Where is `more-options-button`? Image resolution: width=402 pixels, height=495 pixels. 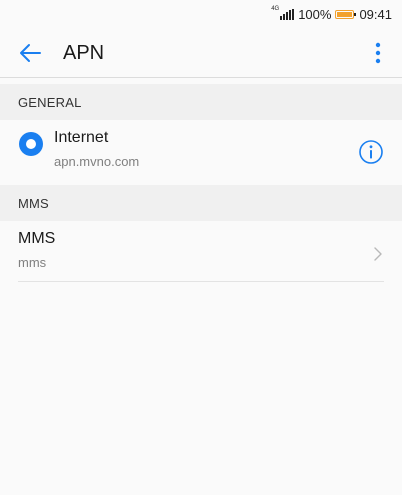
more-options-button is located at coordinates (378, 53).